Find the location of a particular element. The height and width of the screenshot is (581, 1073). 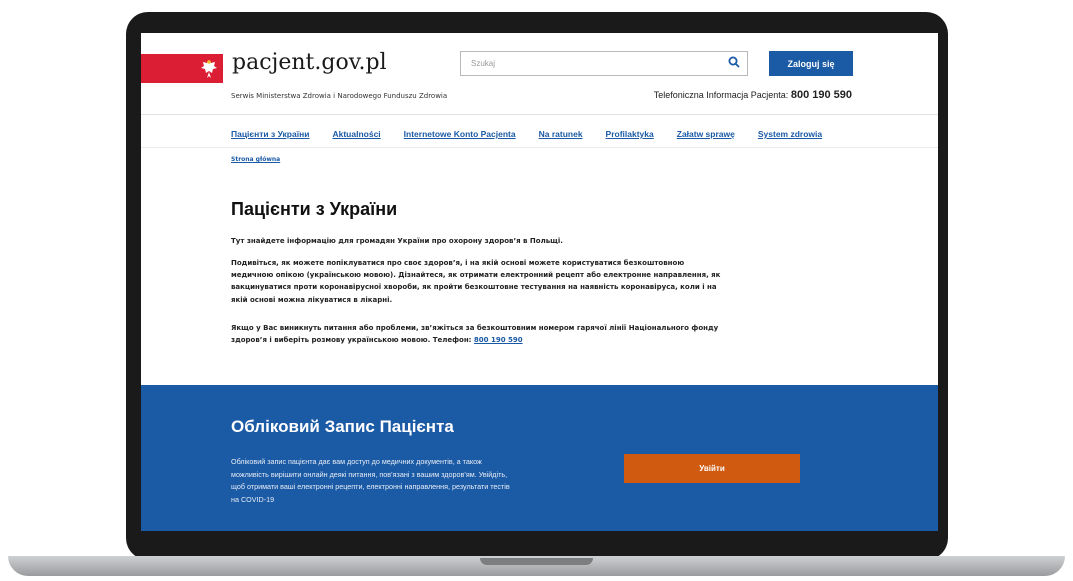

site-logo: pacjent.gov.pl is located at coordinates (309, 62).